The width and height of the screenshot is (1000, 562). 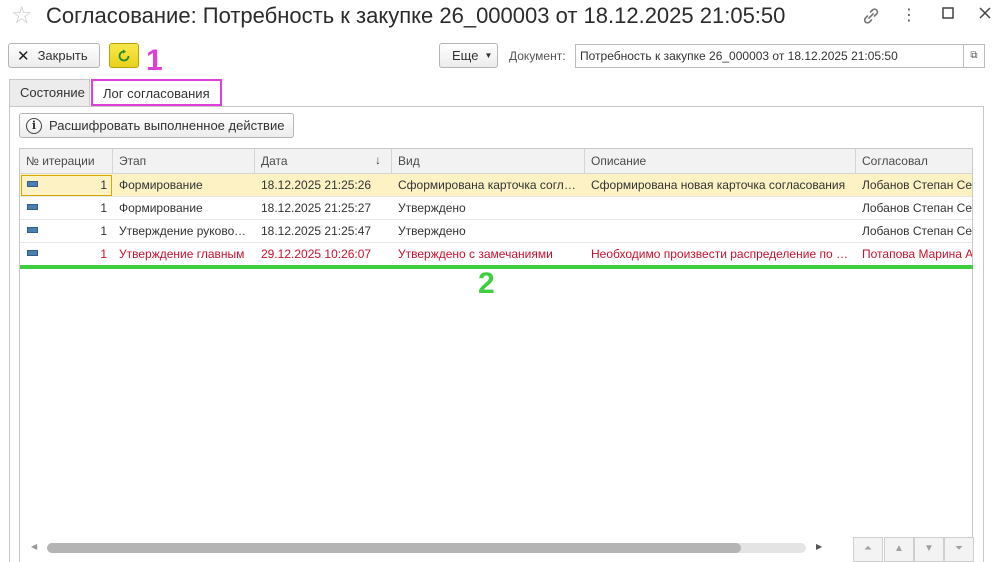 I want to click on cell-date: 18.12.2025 21:25:47, so click(x=316, y=231).